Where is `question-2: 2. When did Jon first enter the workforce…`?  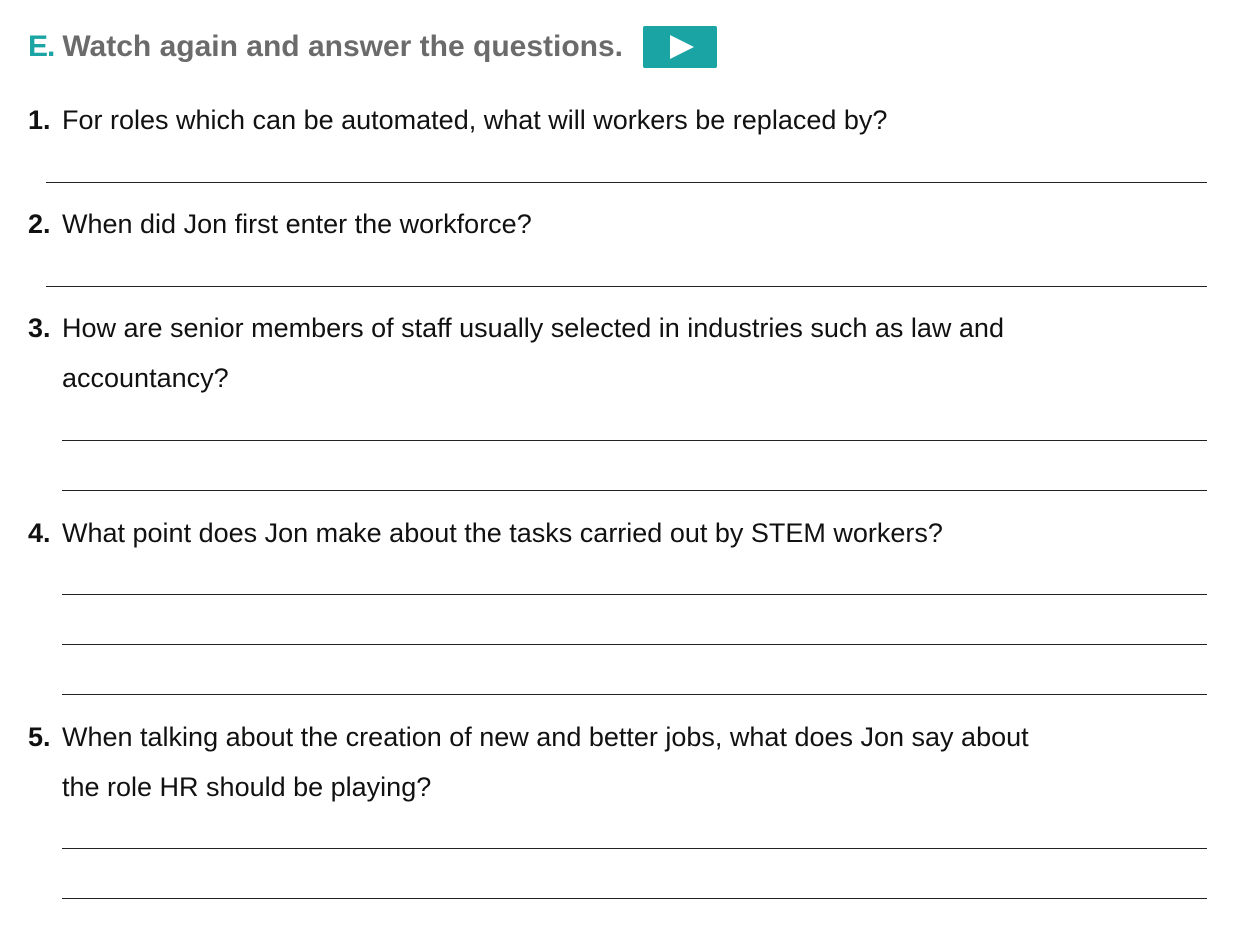 question-2: 2. When did Jon first enter the workforce… is located at coordinates (623, 224).